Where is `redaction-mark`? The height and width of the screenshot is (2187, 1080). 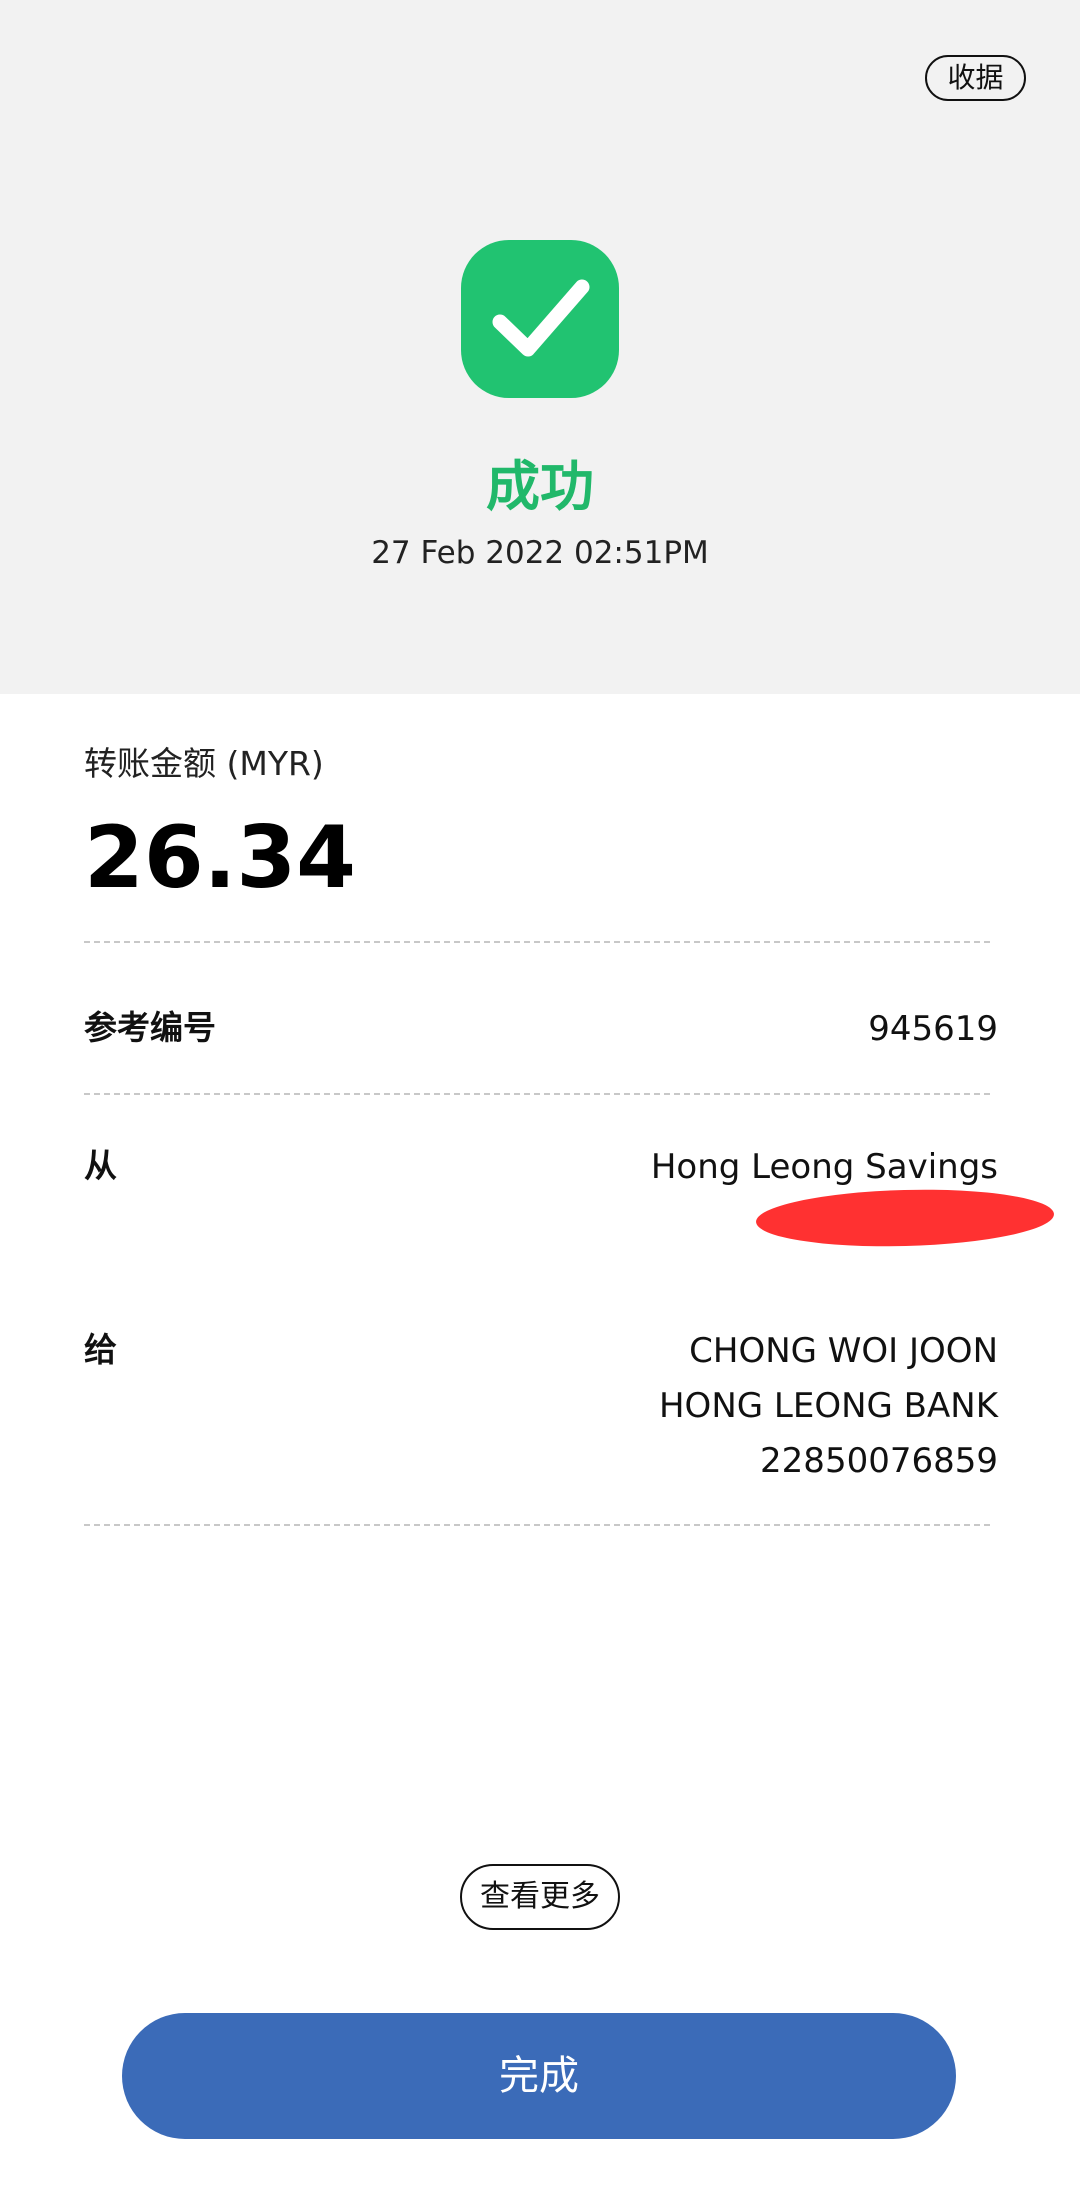 redaction-mark is located at coordinates (905, 1218).